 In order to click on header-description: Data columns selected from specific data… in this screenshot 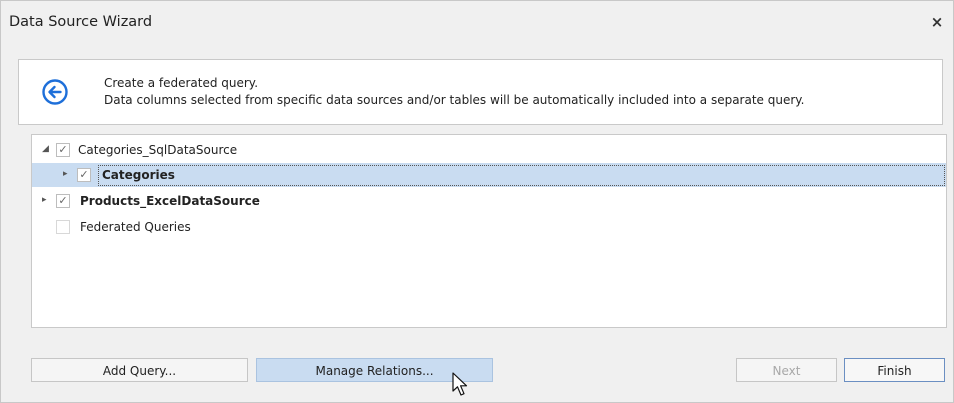, I will do `click(454, 100)`.